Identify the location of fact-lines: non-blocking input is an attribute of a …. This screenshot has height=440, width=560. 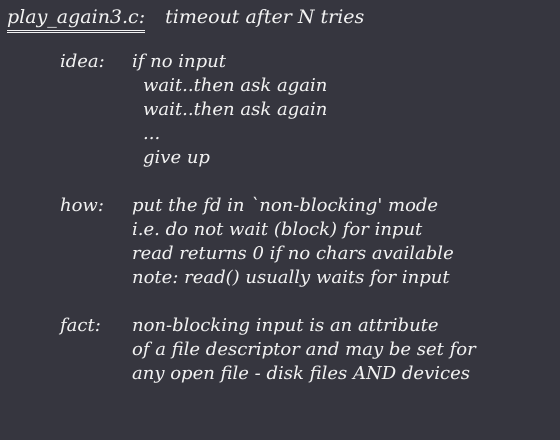
(304, 350).